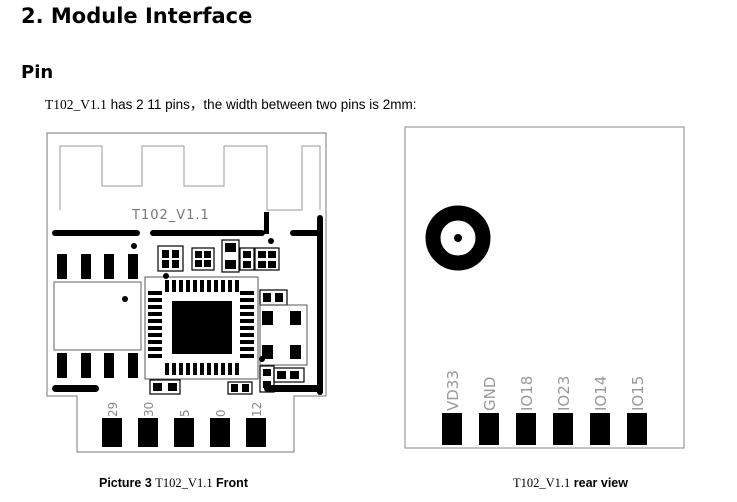 This screenshot has width=737, height=502. I want to click on intro-model: T102_V1.1, so click(76, 104).